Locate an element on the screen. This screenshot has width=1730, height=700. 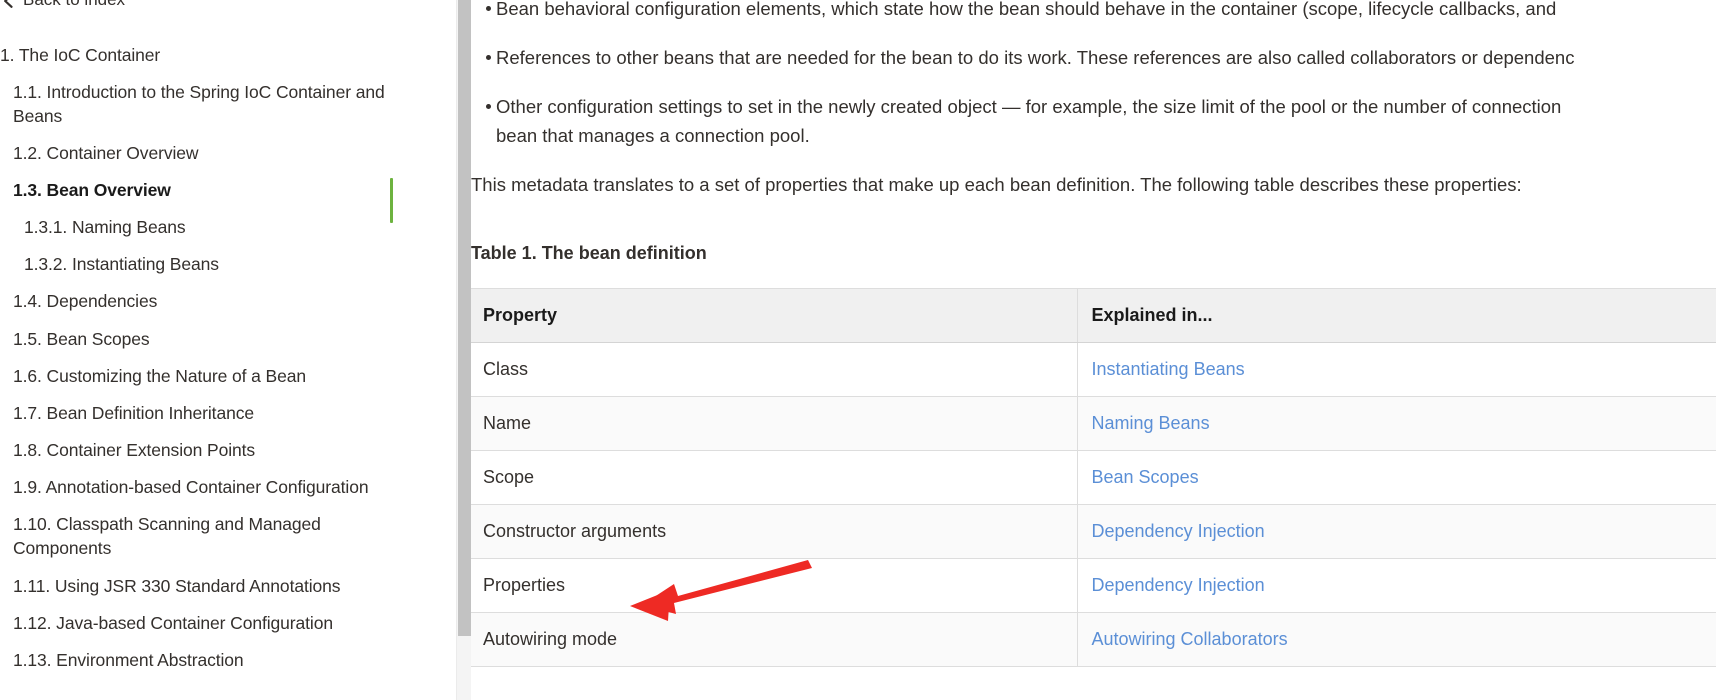
link-instantiating-beans: Instantiating Beans is located at coordinates (1168, 369).